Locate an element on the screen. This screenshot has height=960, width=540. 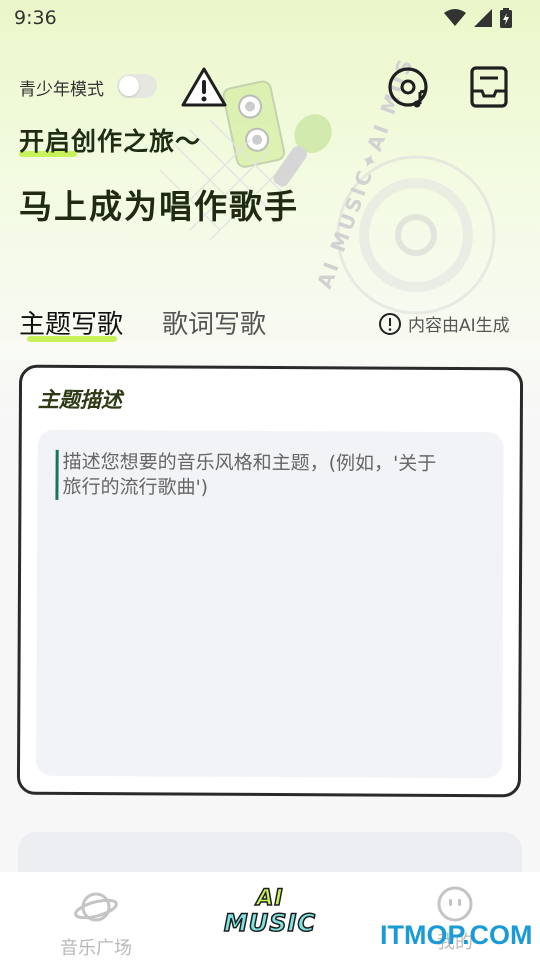
status-icons is located at coordinates (478, 18).